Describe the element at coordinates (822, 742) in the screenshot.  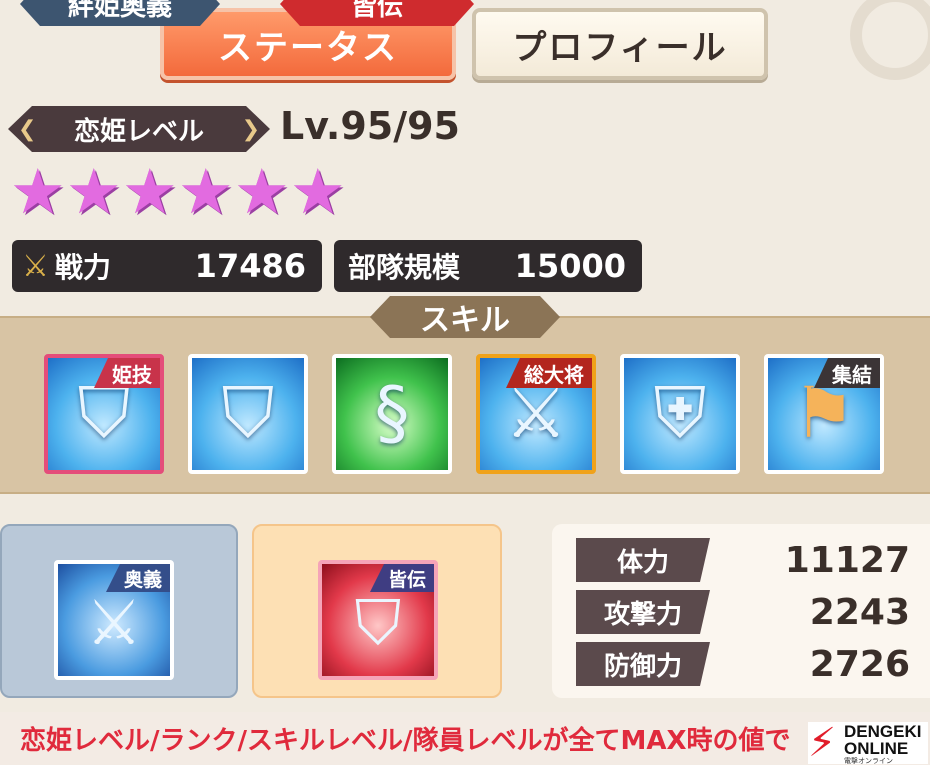
I see `lightning-icon: ⚡` at that location.